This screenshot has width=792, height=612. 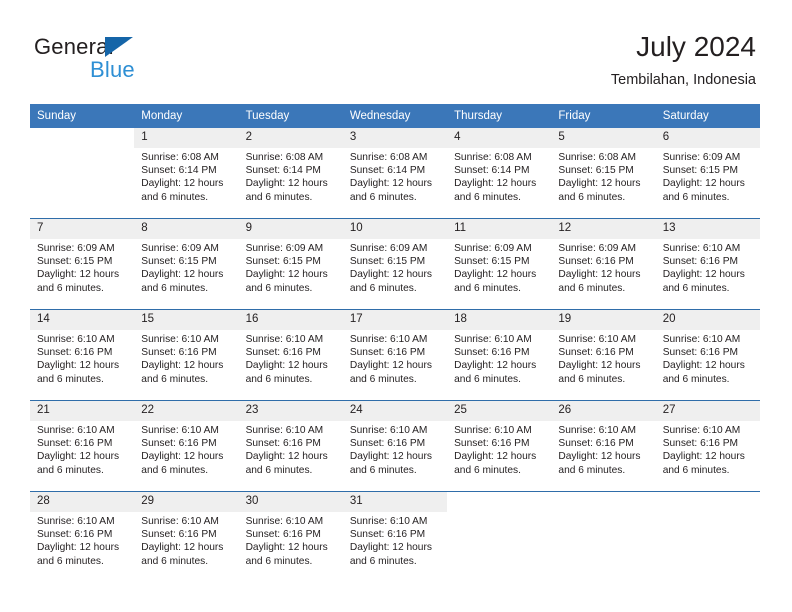 I want to click on day-number: 27, so click(x=707, y=411).